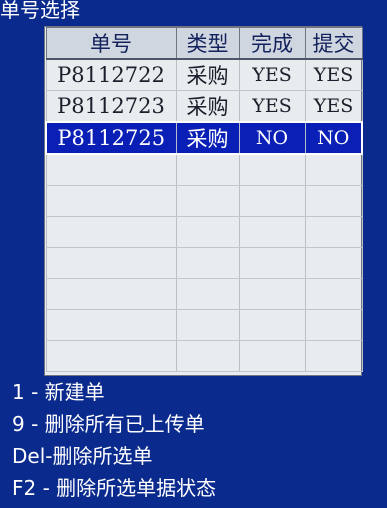 The image size is (387, 508). Describe the element at coordinates (82, 456) in the screenshot. I see `menu-item-delete-selected: Del-删除所选单` at that location.